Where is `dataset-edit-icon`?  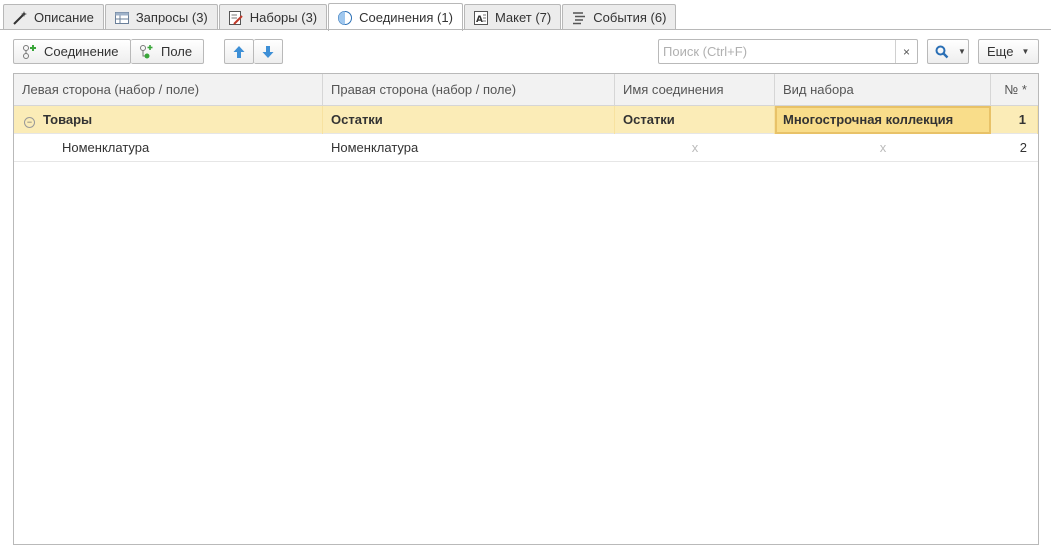 dataset-edit-icon is located at coordinates (236, 18).